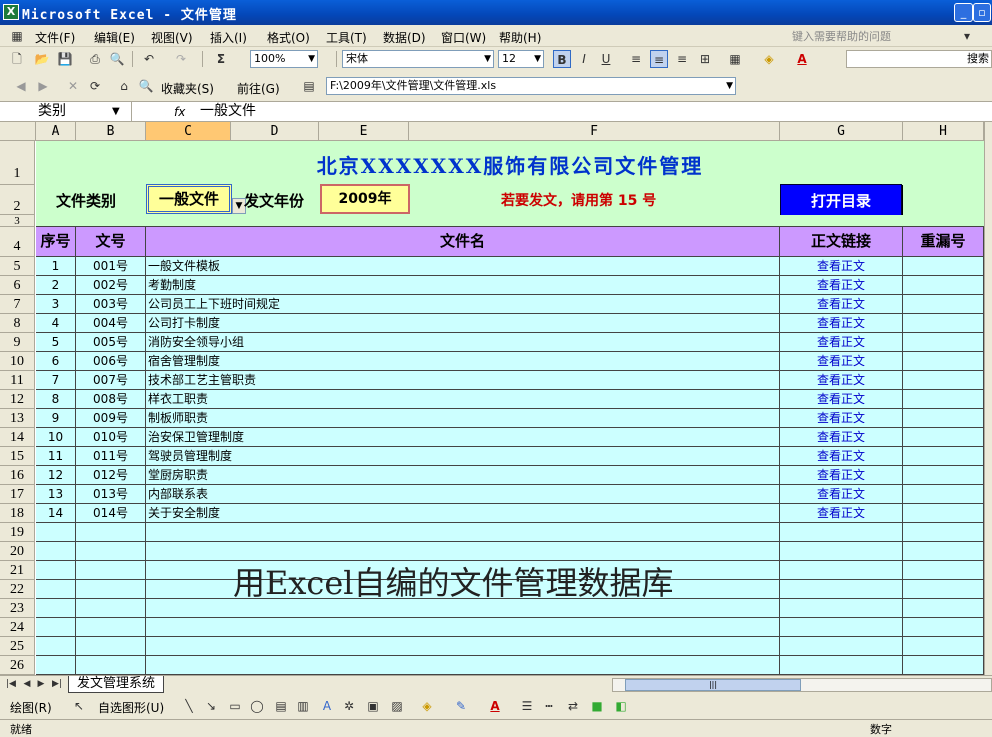 The height and width of the screenshot is (737, 992). What do you see at coordinates (228, 111) in the screenshot?
I see `formula-input: 一般文件` at bounding box center [228, 111].